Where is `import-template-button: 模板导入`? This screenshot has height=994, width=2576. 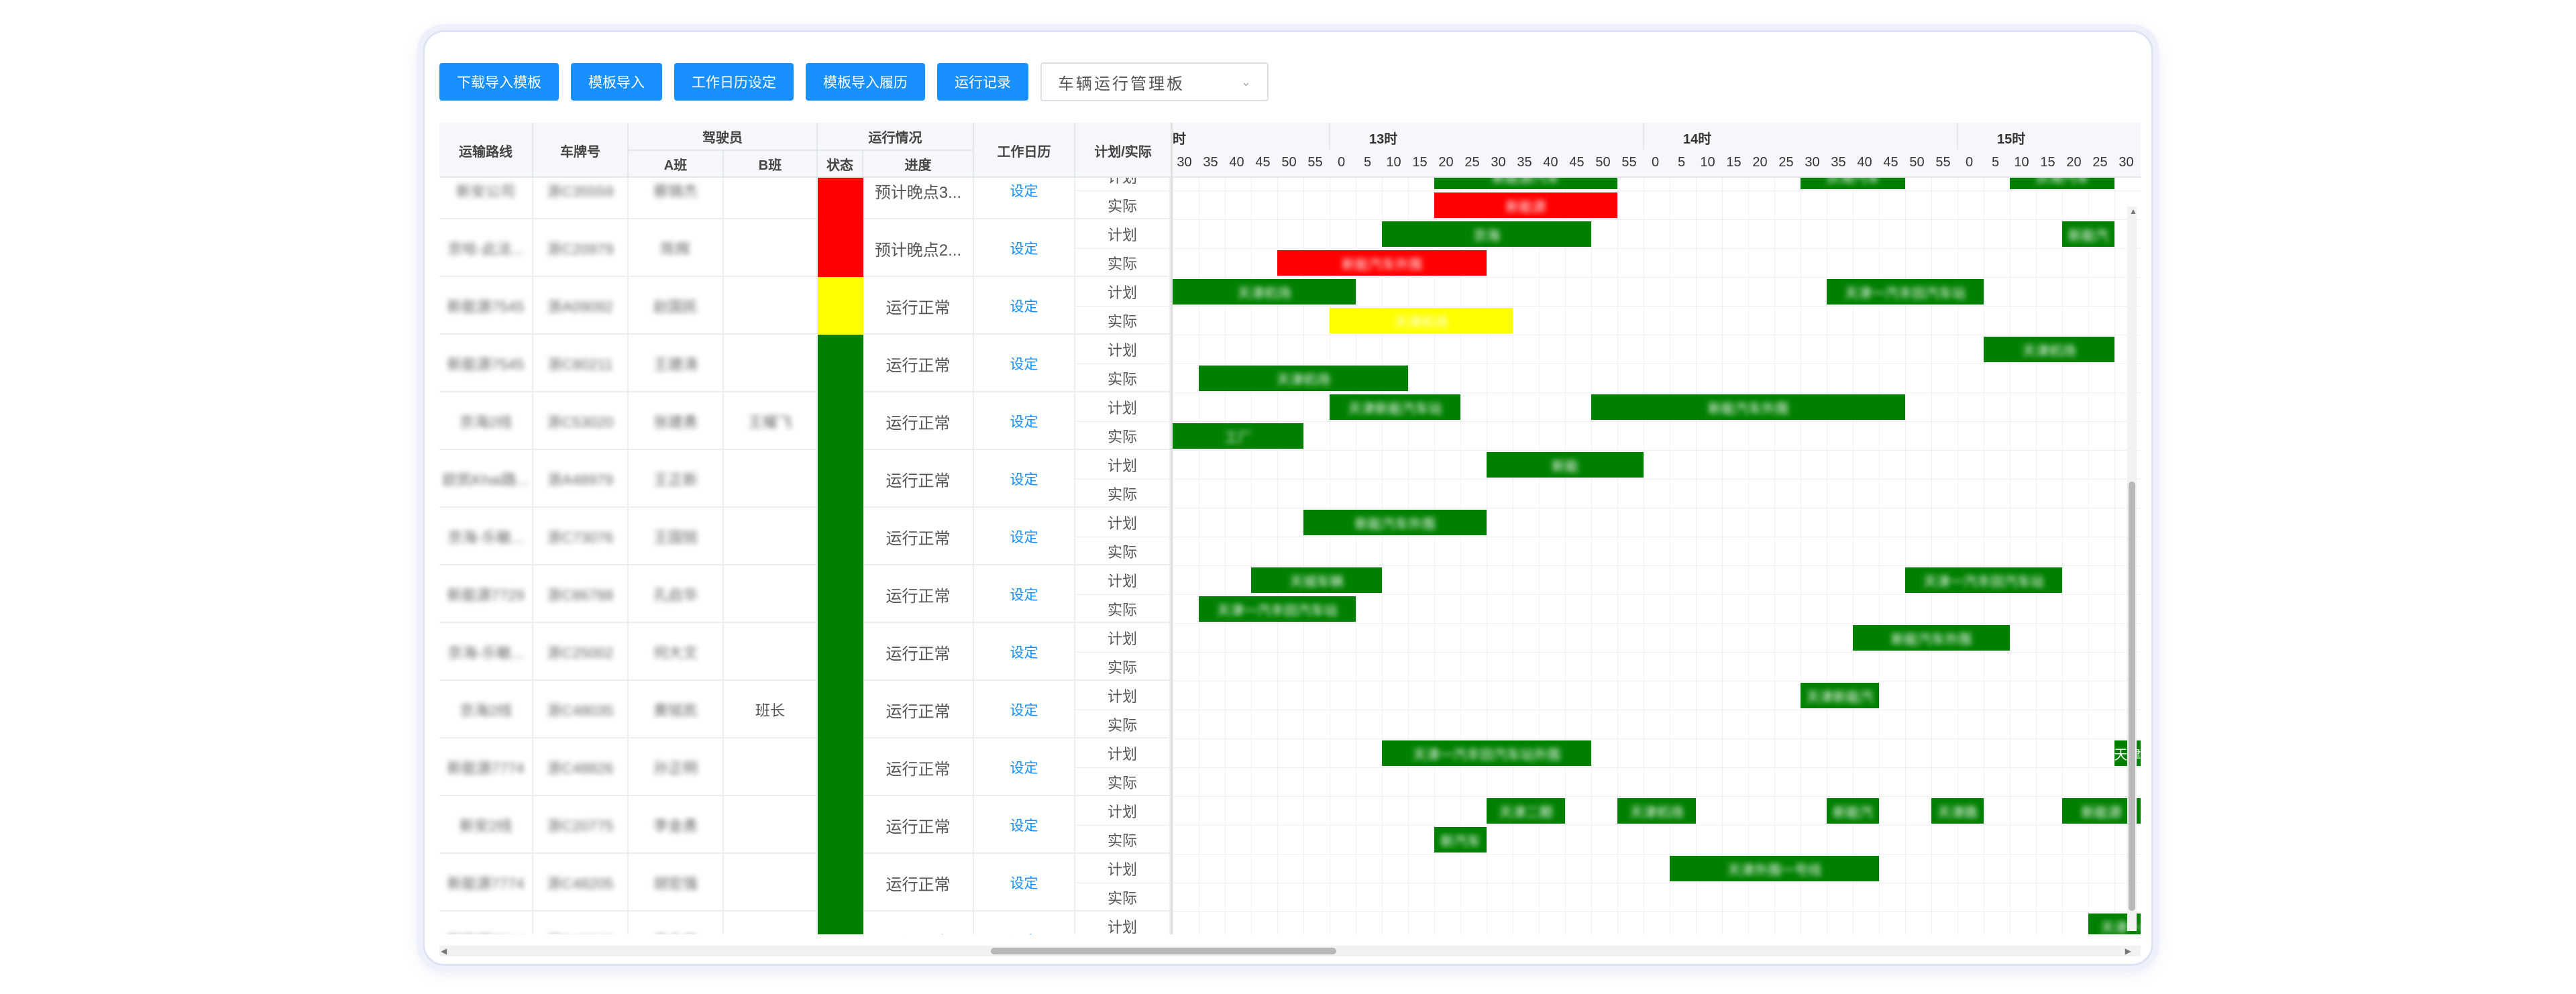 import-template-button: 模板导入 is located at coordinates (616, 82).